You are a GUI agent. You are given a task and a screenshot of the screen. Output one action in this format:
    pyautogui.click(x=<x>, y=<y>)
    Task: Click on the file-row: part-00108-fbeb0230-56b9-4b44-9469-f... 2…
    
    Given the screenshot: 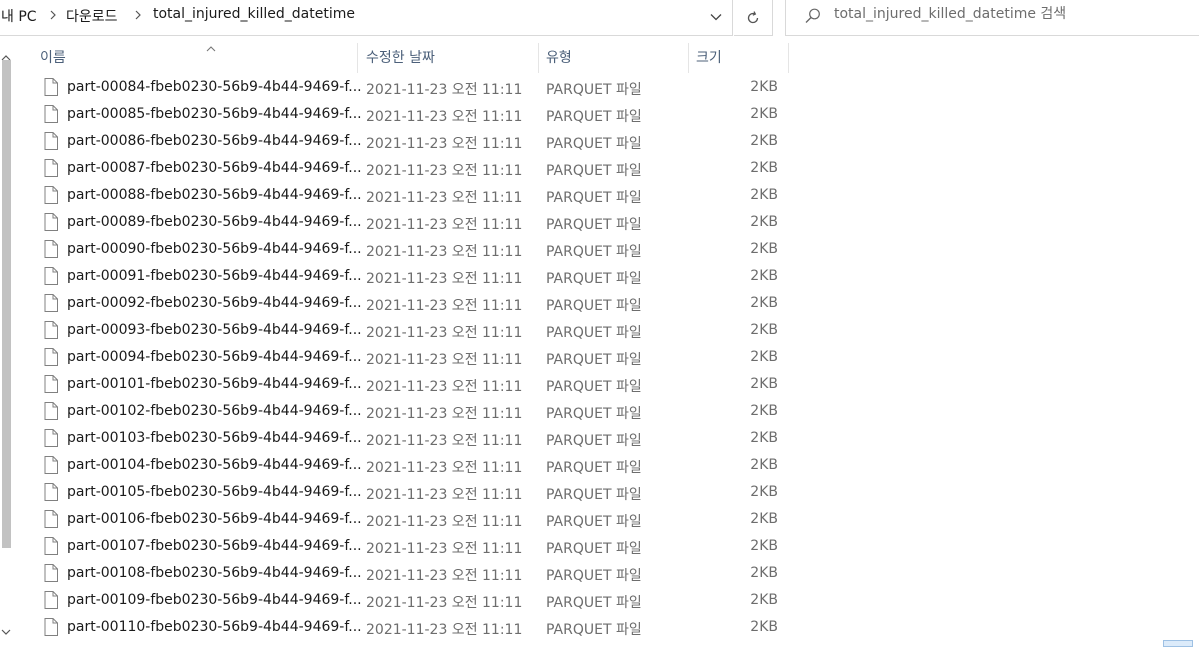 What is the action you would take?
    pyautogui.click(x=415, y=573)
    